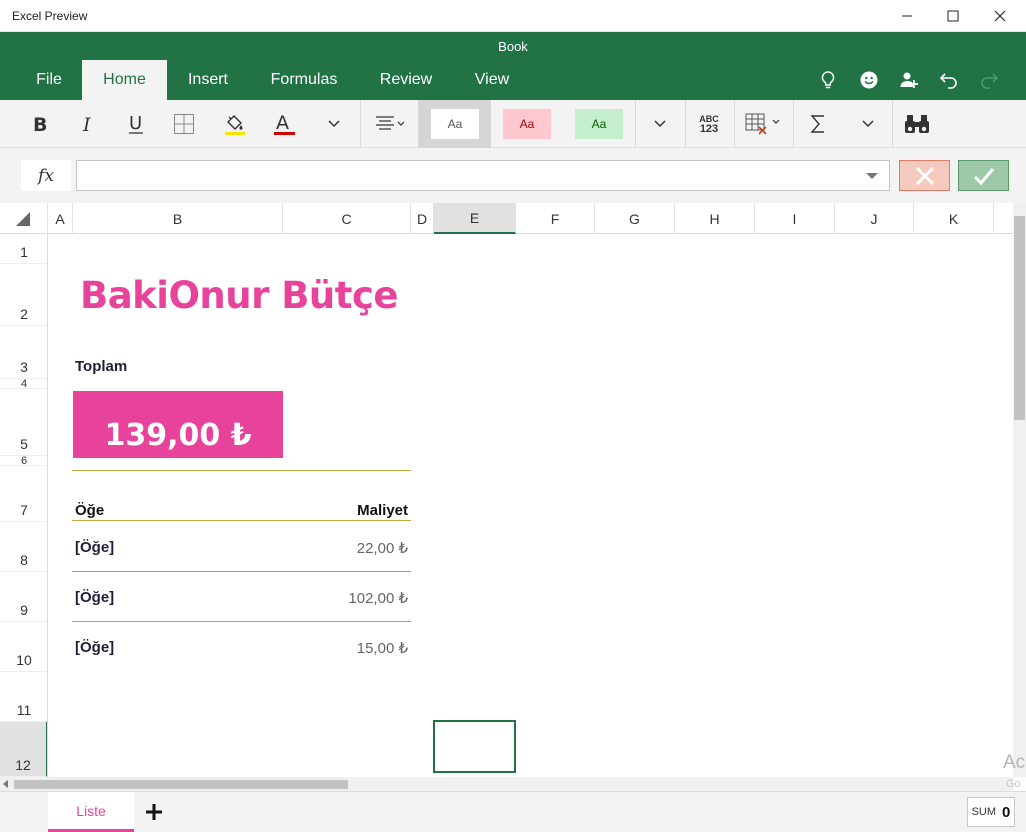 This screenshot has width=1026, height=832. Describe the element at coordinates (178, 424) in the screenshot. I see `total-value-cell: 139,00 ₺` at that location.